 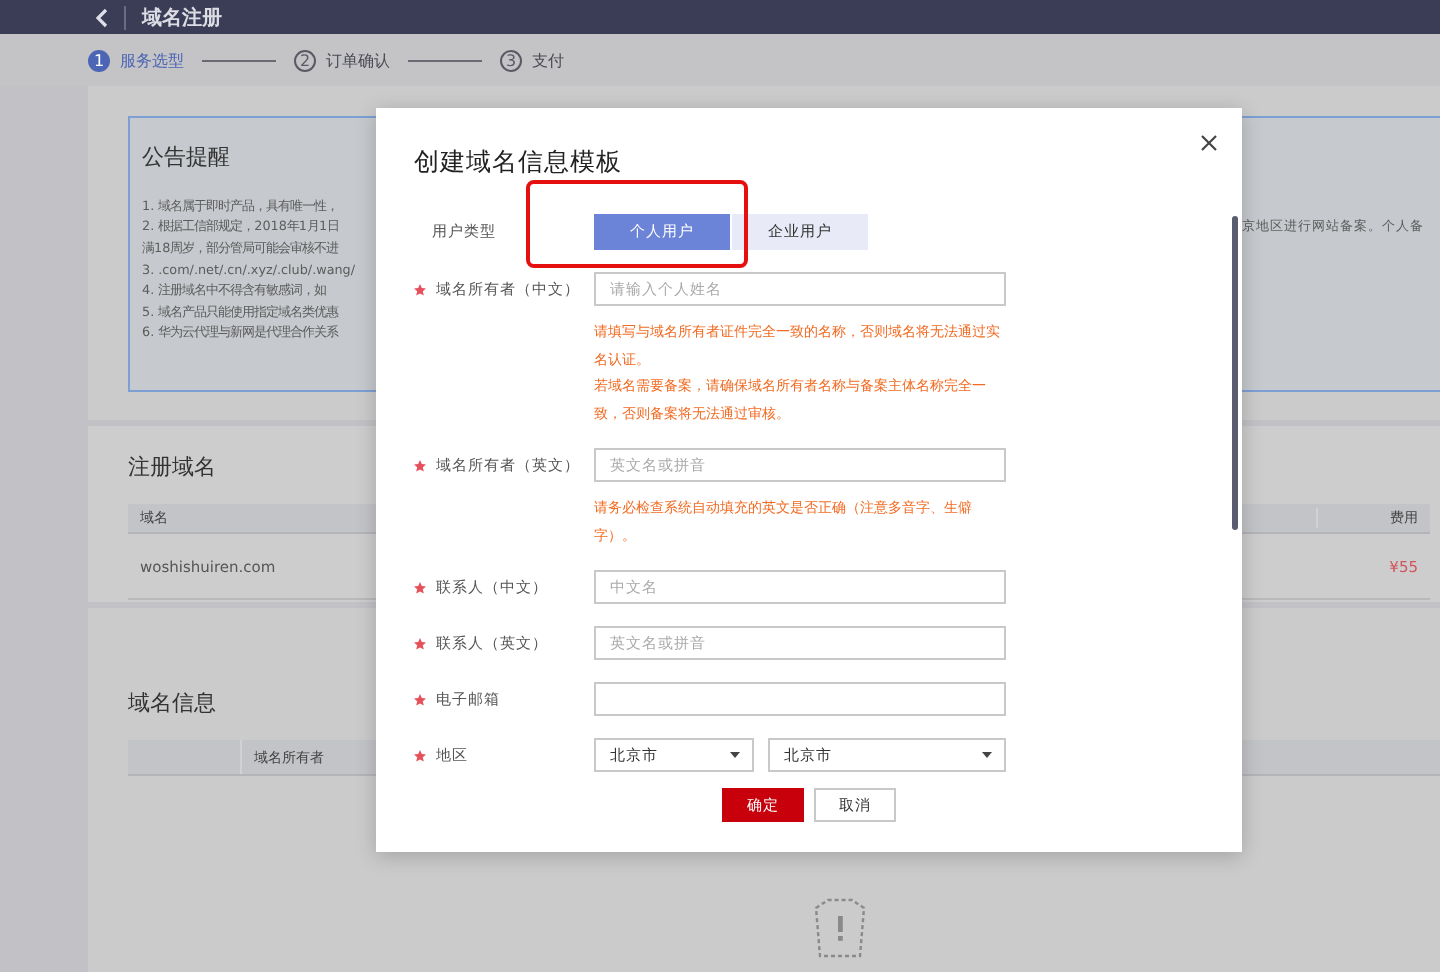 What do you see at coordinates (152, 60) in the screenshot?
I see `step-label: 服务选型` at bounding box center [152, 60].